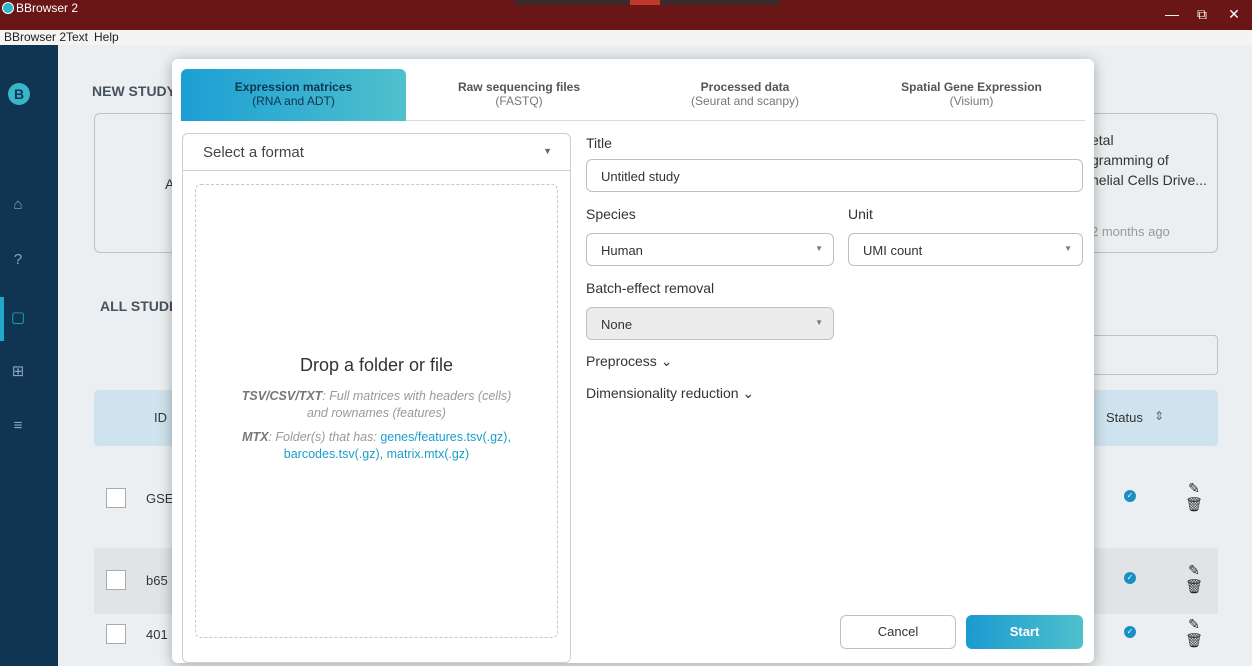 The height and width of the screenshot is (666, 1252). What do you see at coordinates (971, 101) in the screenshot?
I see `tab-subtitle: (Visium)` at bounding box center [971, 101].